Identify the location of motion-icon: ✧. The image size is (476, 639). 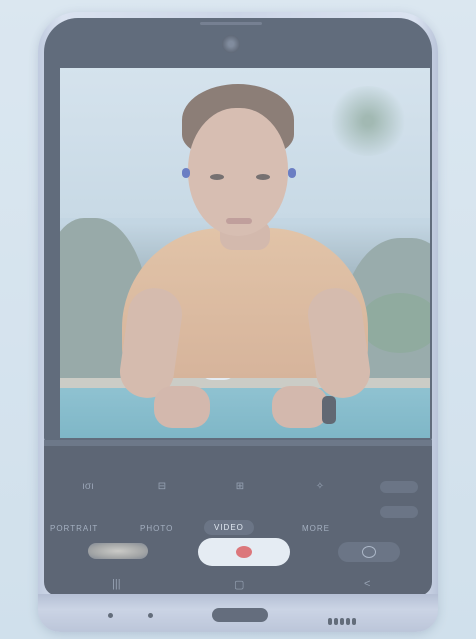
(320, 487).